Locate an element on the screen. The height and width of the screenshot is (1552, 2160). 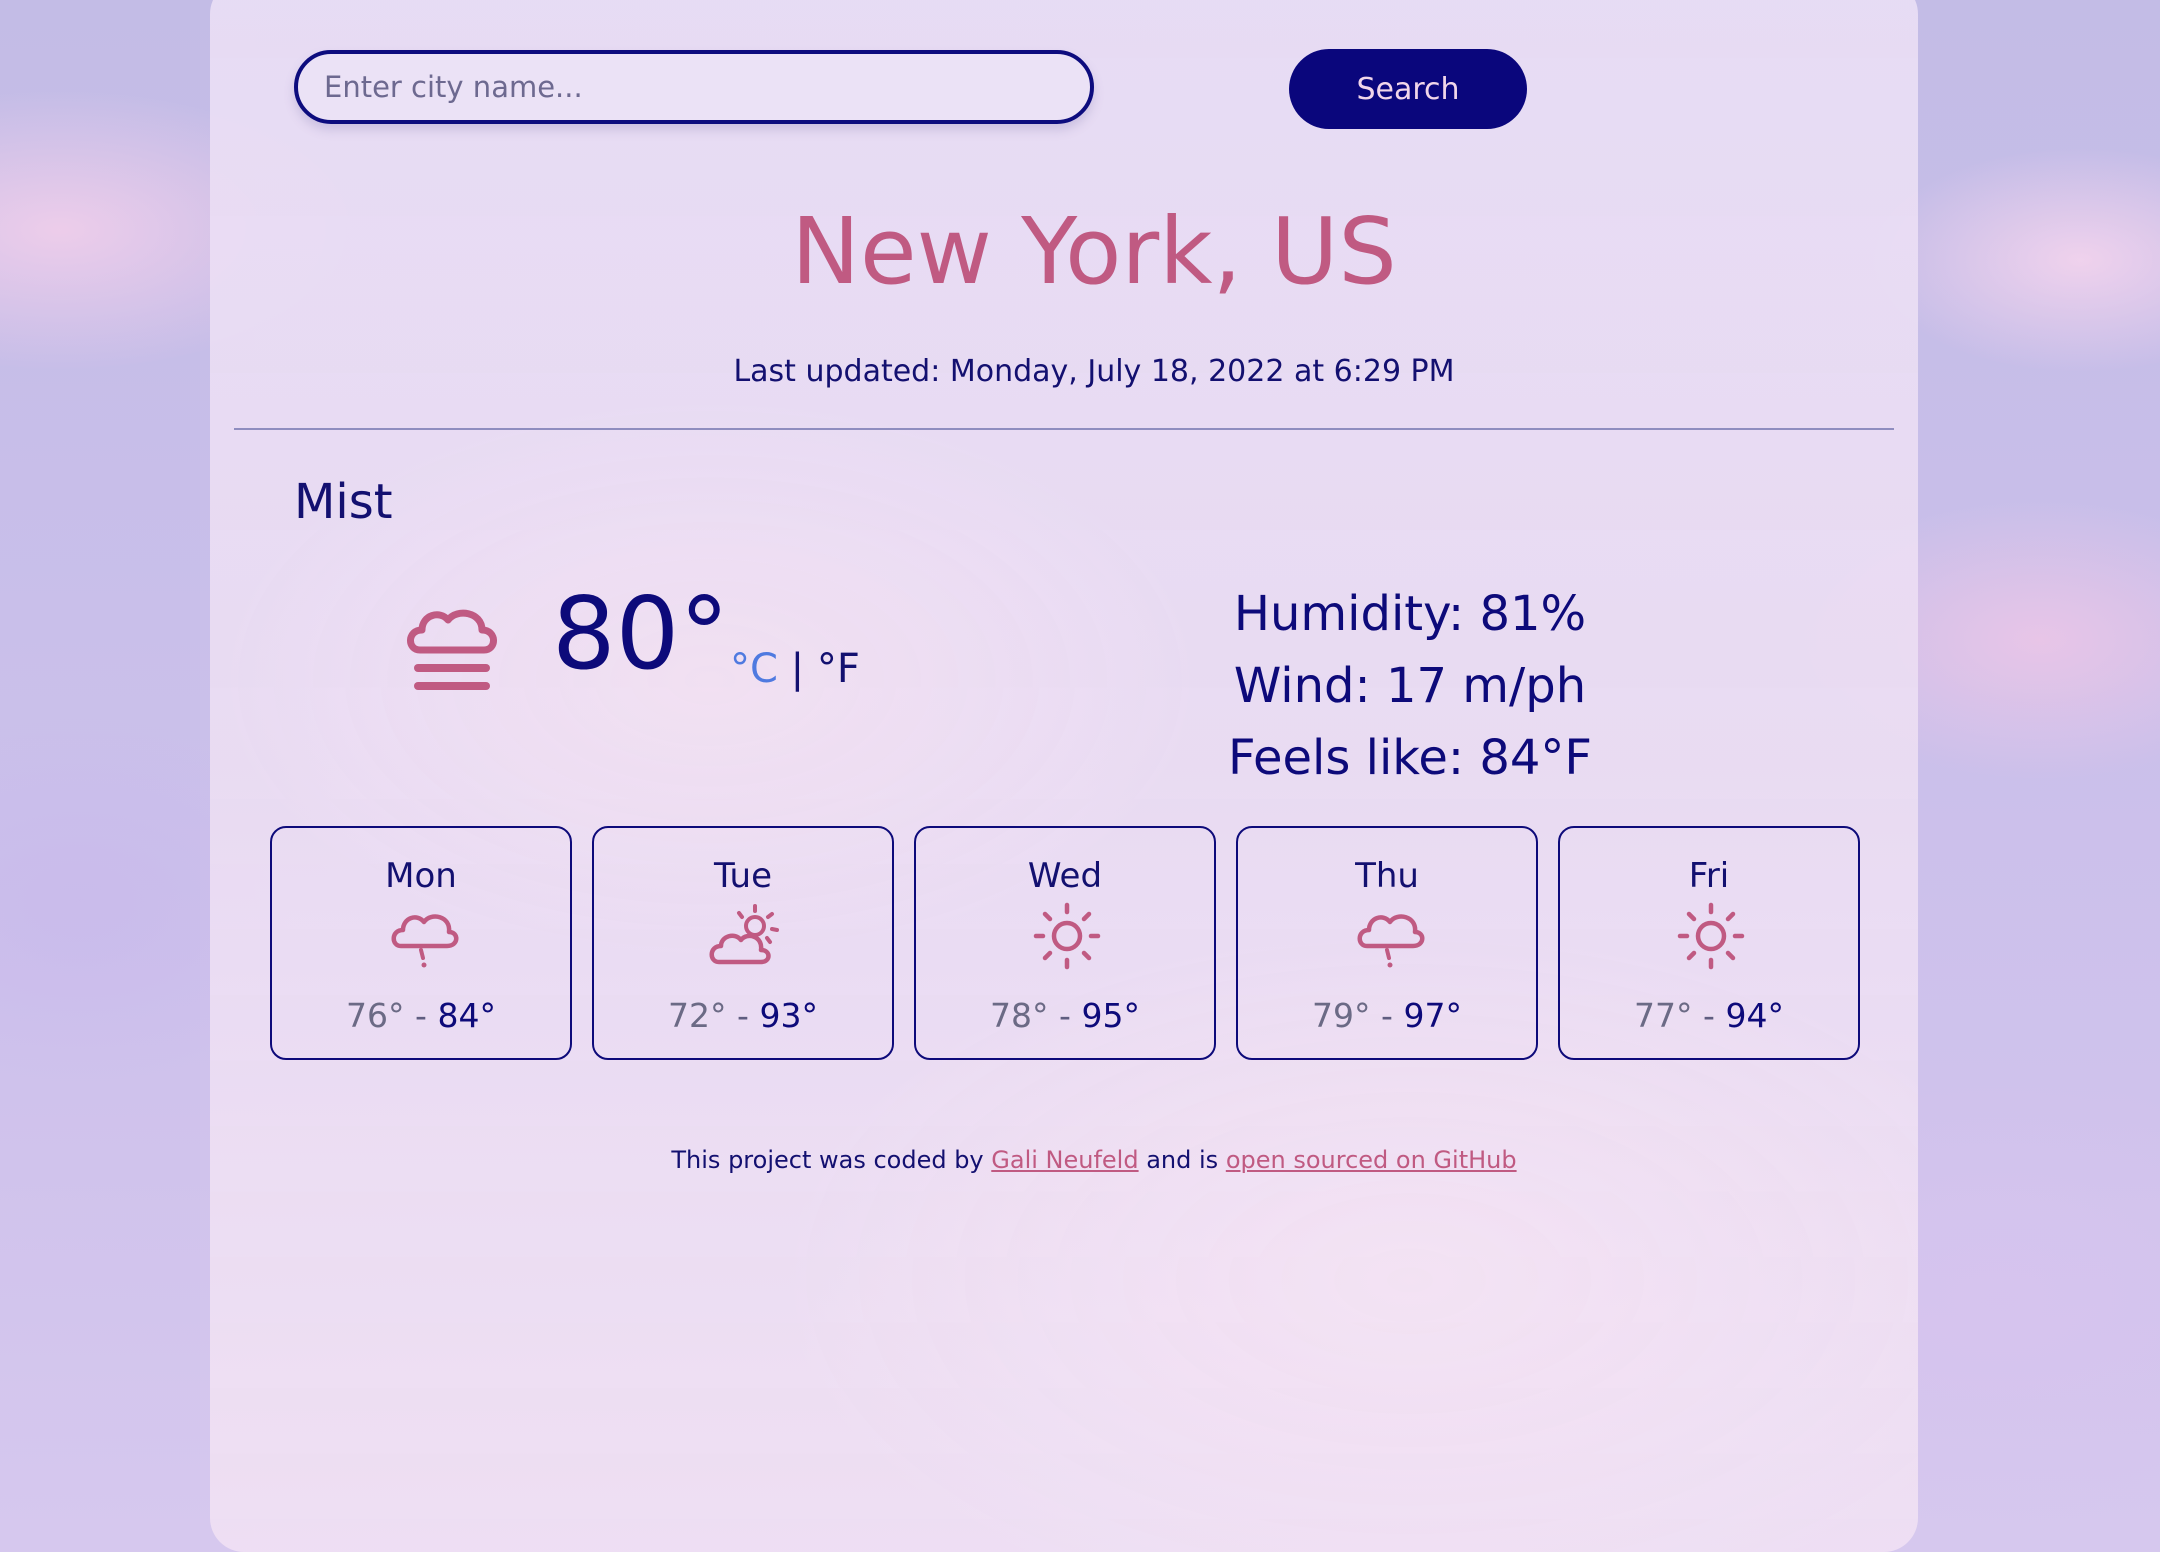
forecast-min: 78° is located at coordinates (1019, 1015).